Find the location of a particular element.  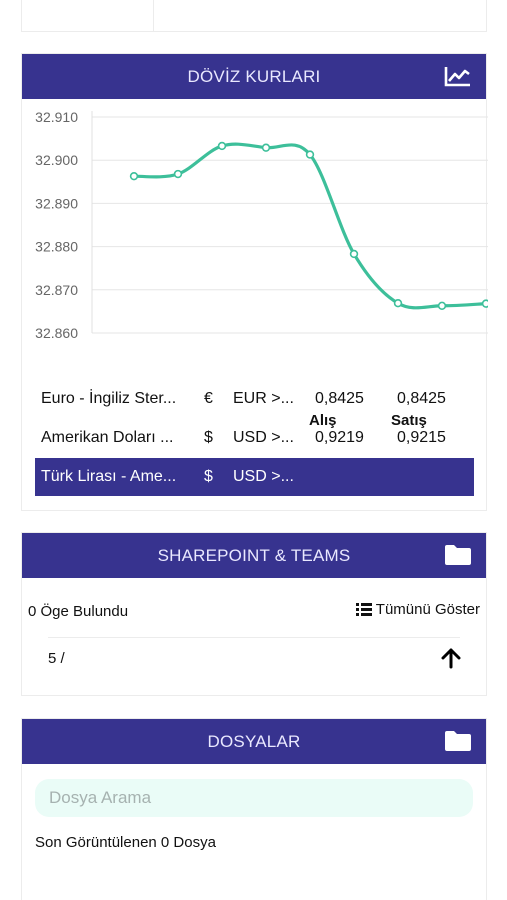

buy-rate: 0,8425 is located at coordinates (339, 398).